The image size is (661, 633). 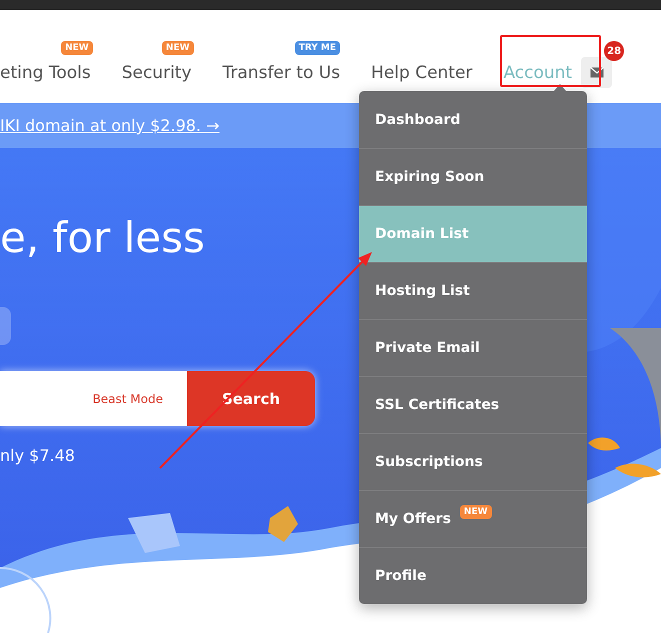 I want to click on hero-title: e, for less, so click(x=102, y=238).